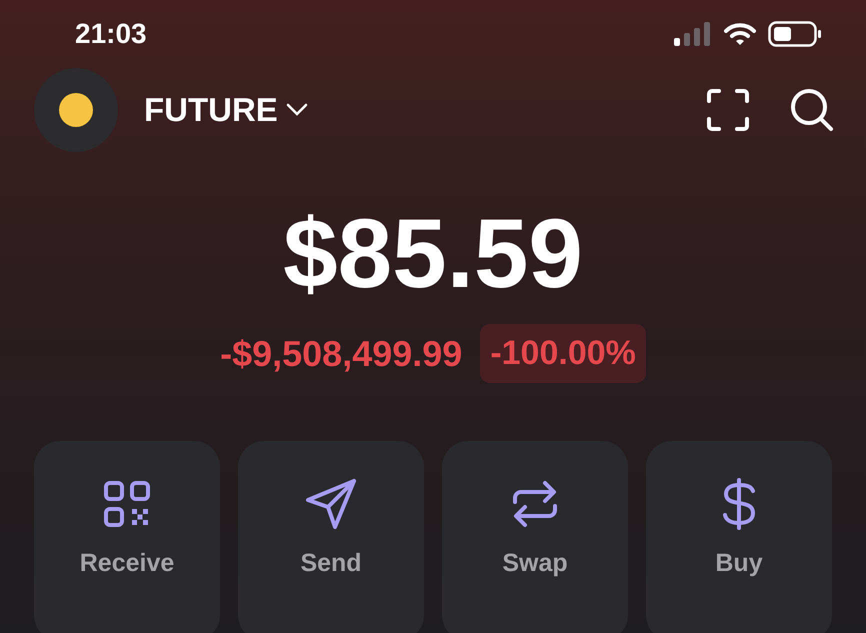 Image resolution: width=866 pixels, height=633 pixels. What do you see at coordinates (728, 110) in the screenshot?
I see `scan-icon` at bounding box center [728, 110].